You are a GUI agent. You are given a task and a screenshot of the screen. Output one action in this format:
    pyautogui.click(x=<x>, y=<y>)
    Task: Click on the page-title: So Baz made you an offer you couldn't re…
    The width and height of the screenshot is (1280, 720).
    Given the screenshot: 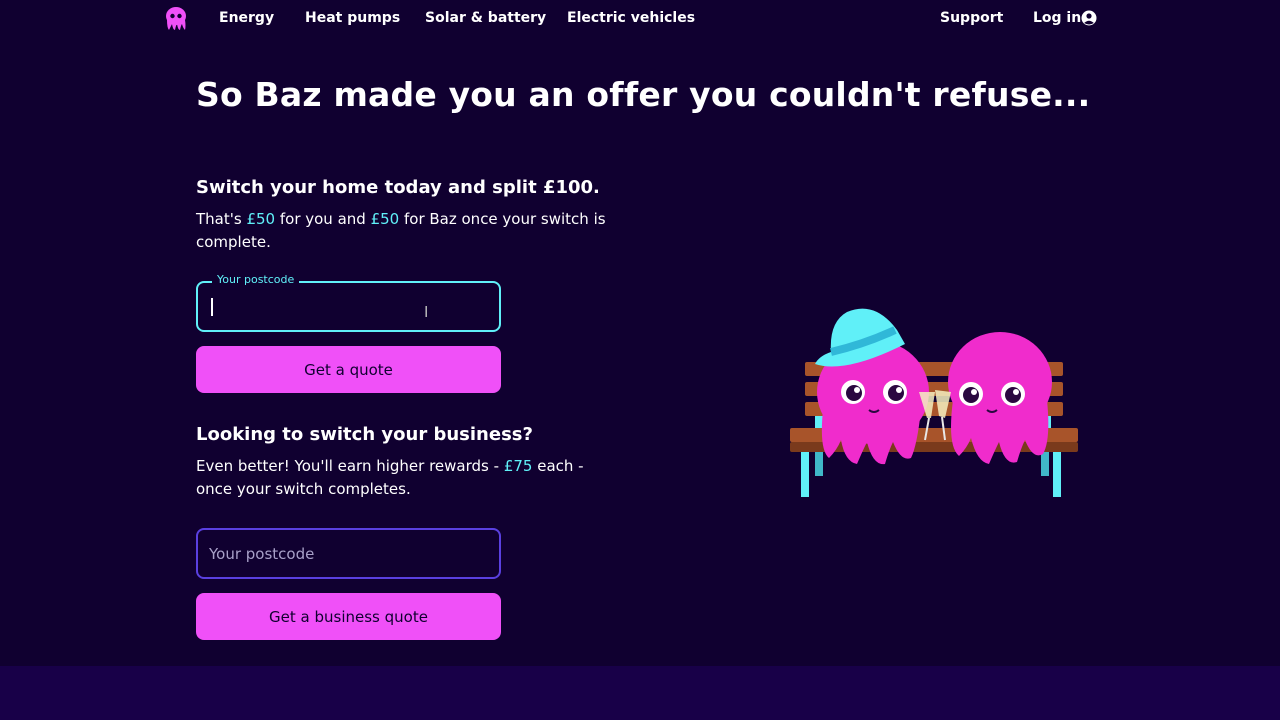 What is the action you would take?
    pyautogui.click(x=643, y=94)
    